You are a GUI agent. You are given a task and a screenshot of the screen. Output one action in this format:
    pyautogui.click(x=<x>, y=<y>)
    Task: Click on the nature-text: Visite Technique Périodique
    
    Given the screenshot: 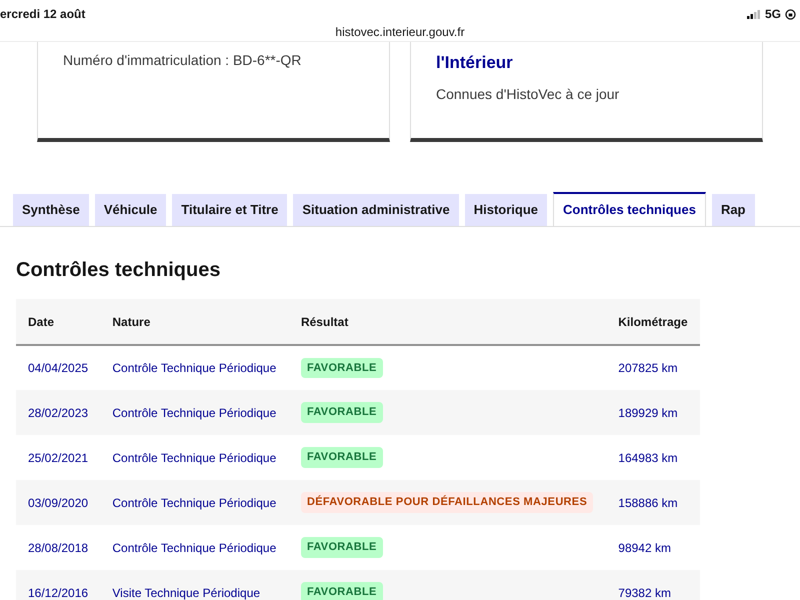 What is the action you would take?
    pyautogui.click(x=186, y=593)
    